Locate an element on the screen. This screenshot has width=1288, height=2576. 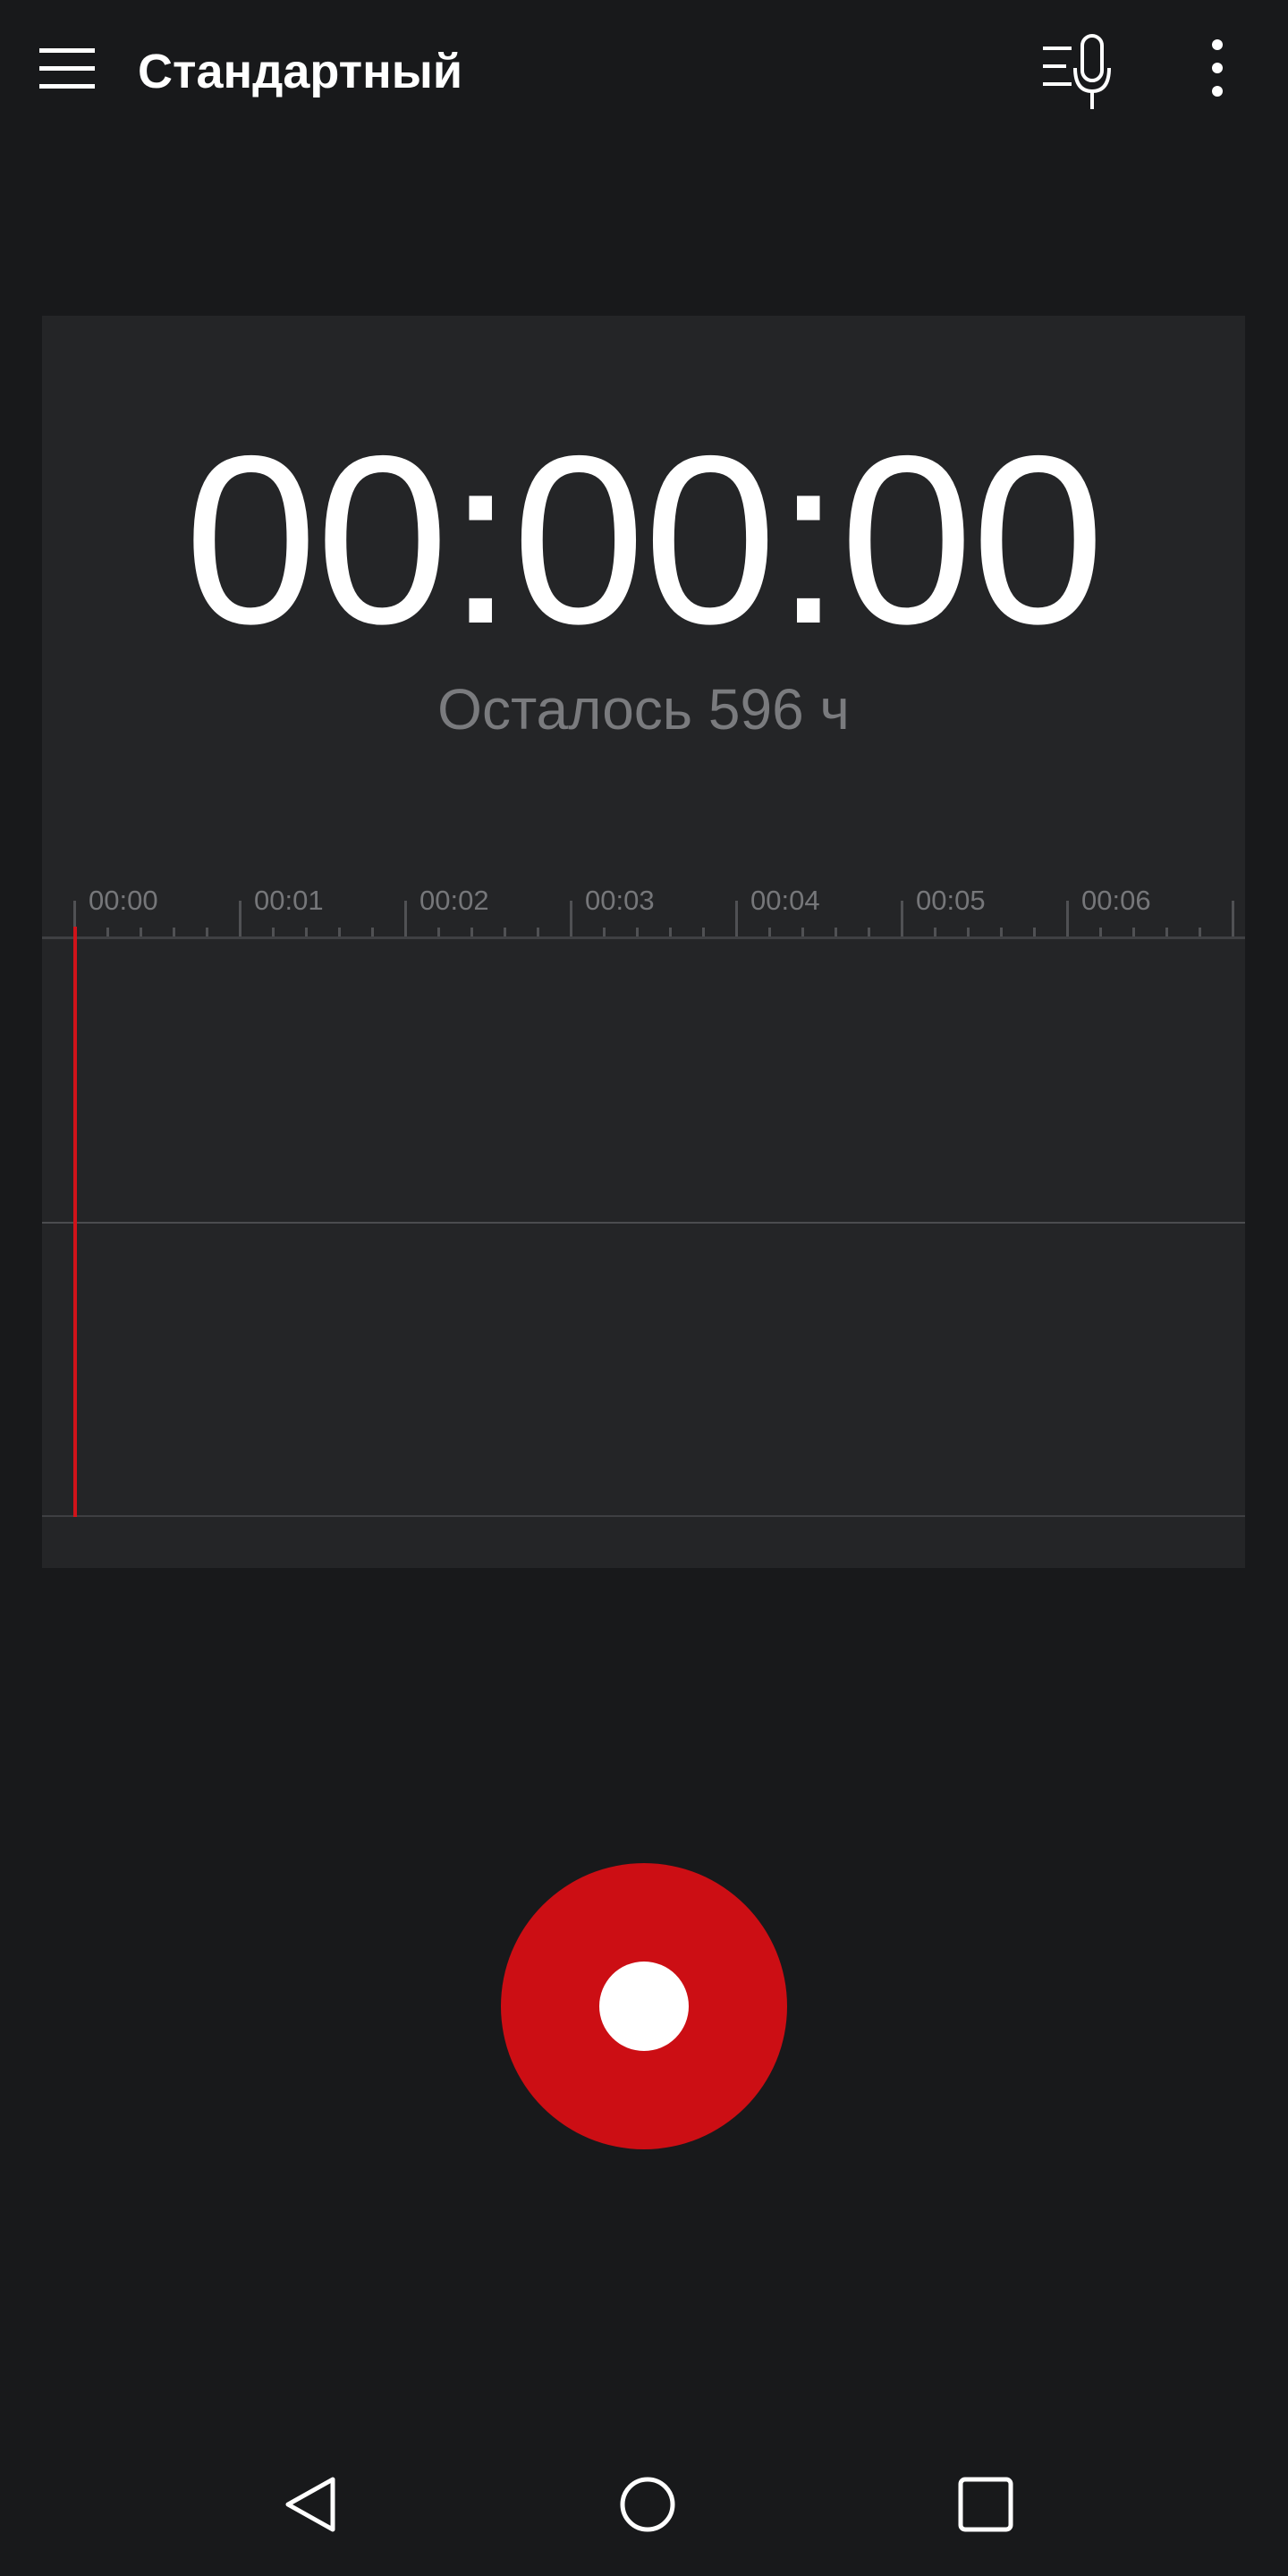
playhead is located at coordinates (75, 1222).